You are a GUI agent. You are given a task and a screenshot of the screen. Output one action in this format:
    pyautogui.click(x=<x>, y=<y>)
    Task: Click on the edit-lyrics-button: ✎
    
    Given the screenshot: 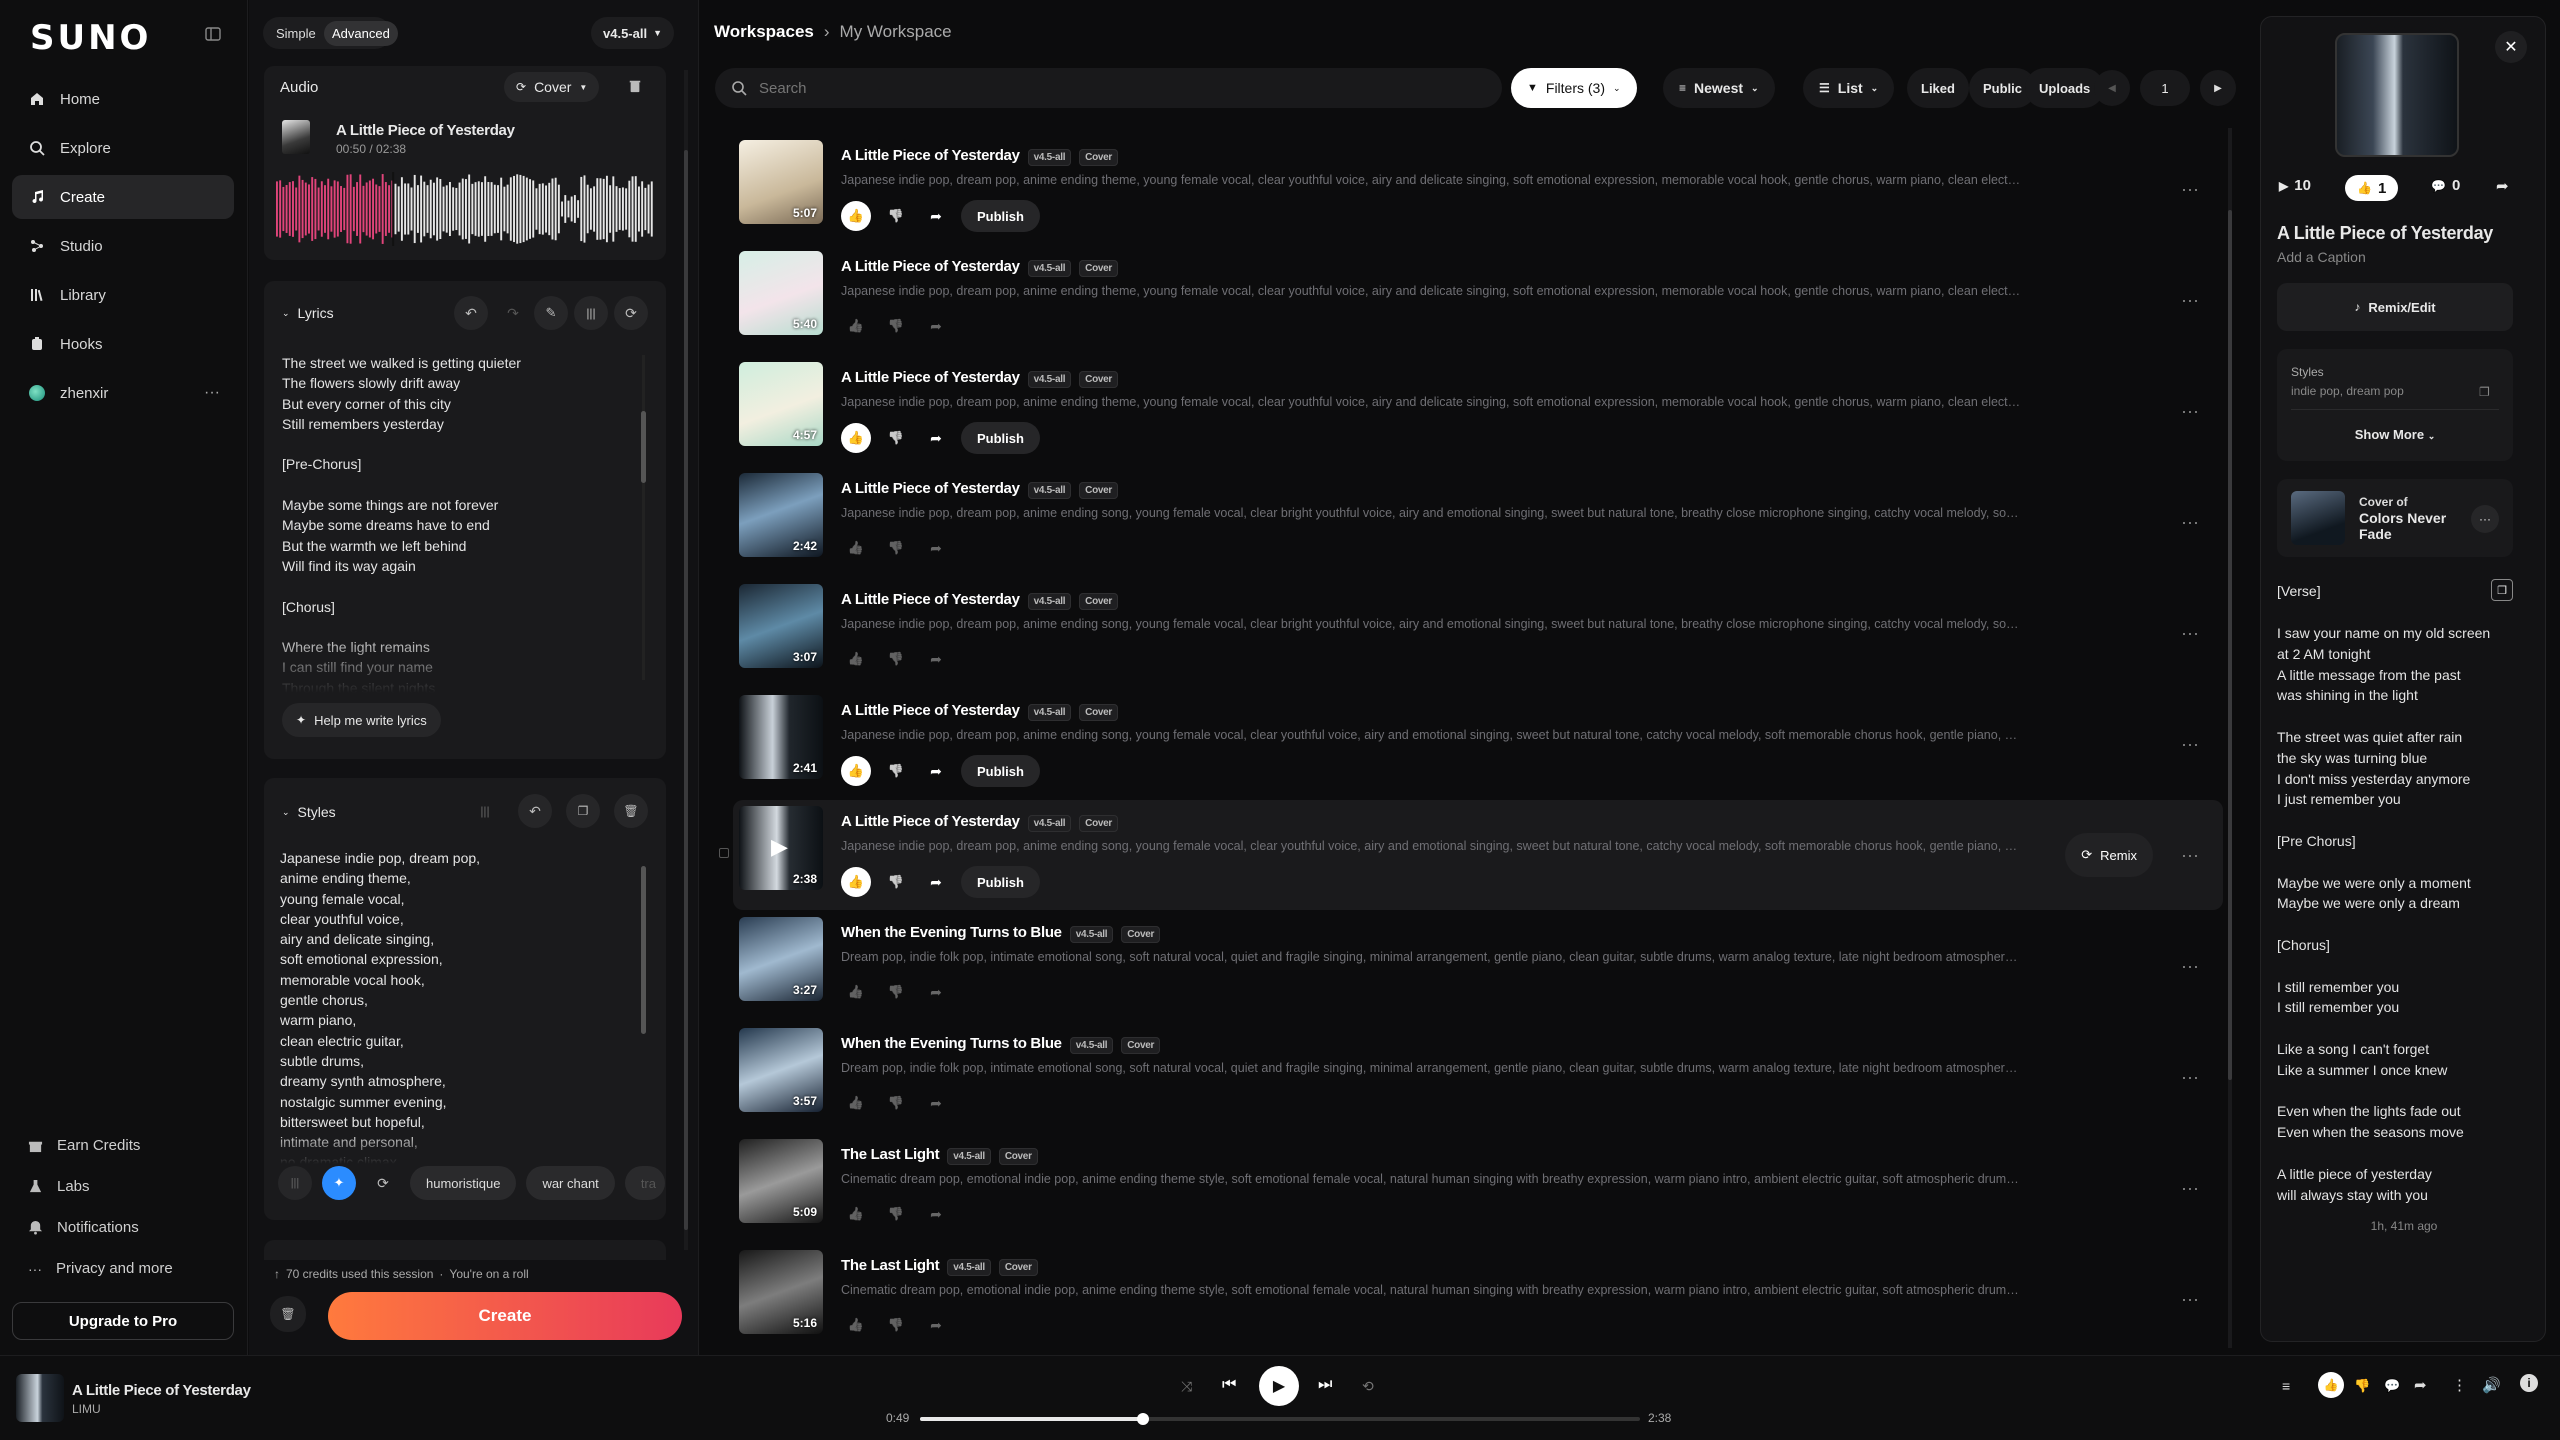 What is the action you would take?
    pyautogui.click(x=551, y=313)
    